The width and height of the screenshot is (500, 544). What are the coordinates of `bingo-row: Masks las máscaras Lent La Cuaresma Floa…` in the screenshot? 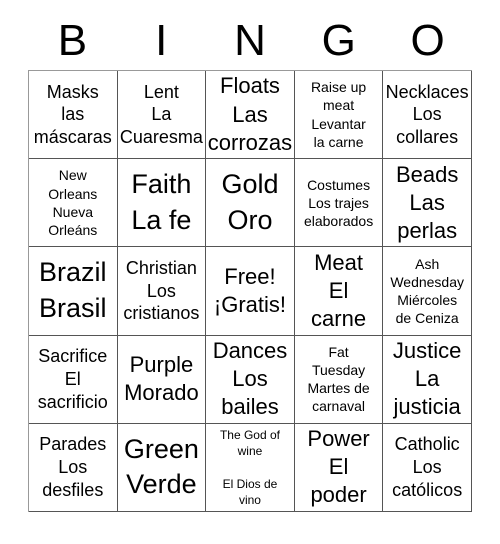 It's located at (250, 115).